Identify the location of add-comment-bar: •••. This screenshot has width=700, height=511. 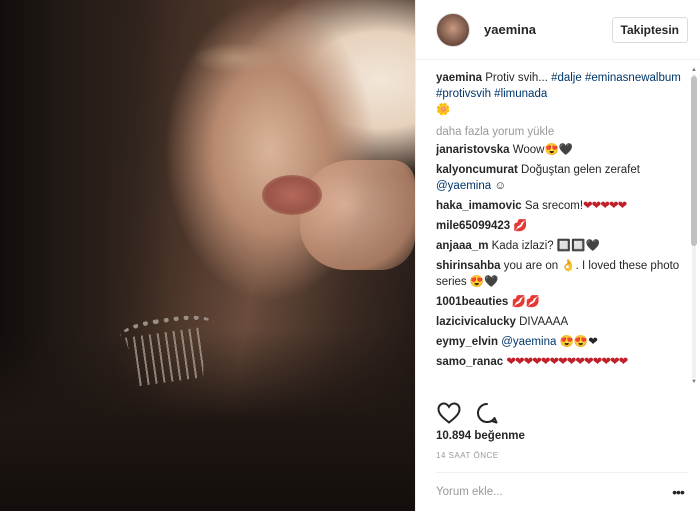
(562, 491).